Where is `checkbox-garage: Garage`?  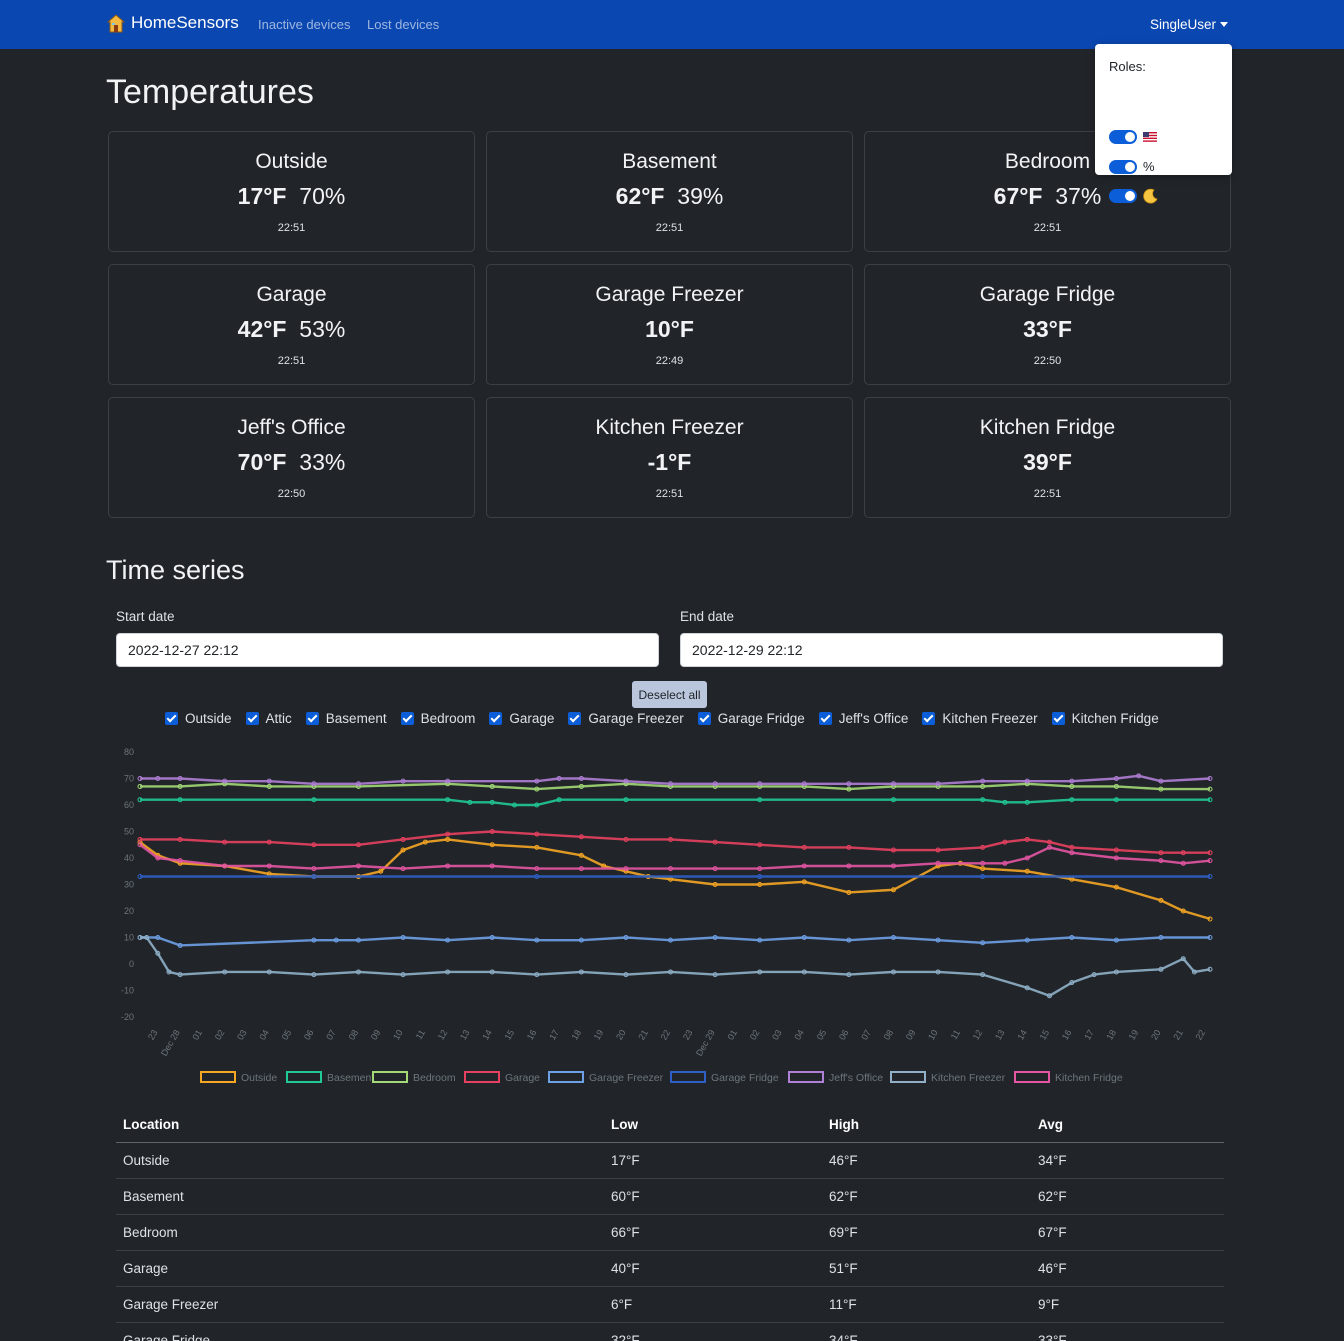 checkbox-garage: Garage is located at coordinates (521, 718).